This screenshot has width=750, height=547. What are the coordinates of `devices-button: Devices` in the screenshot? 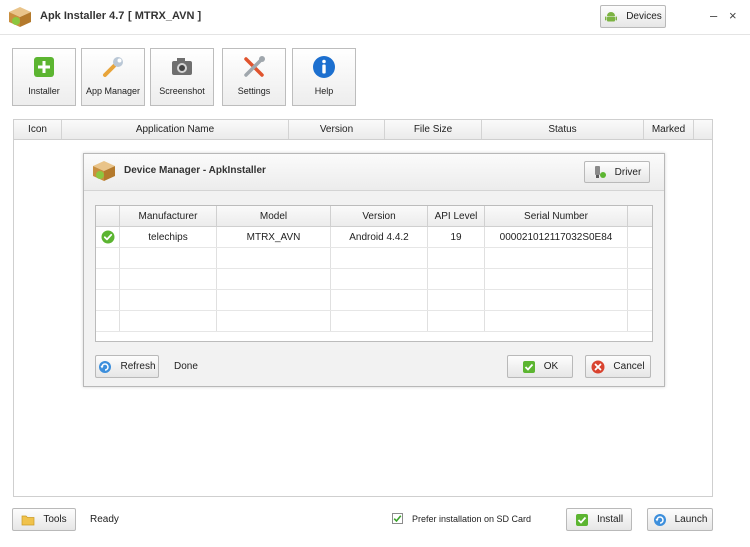 It's located at (633, 16).